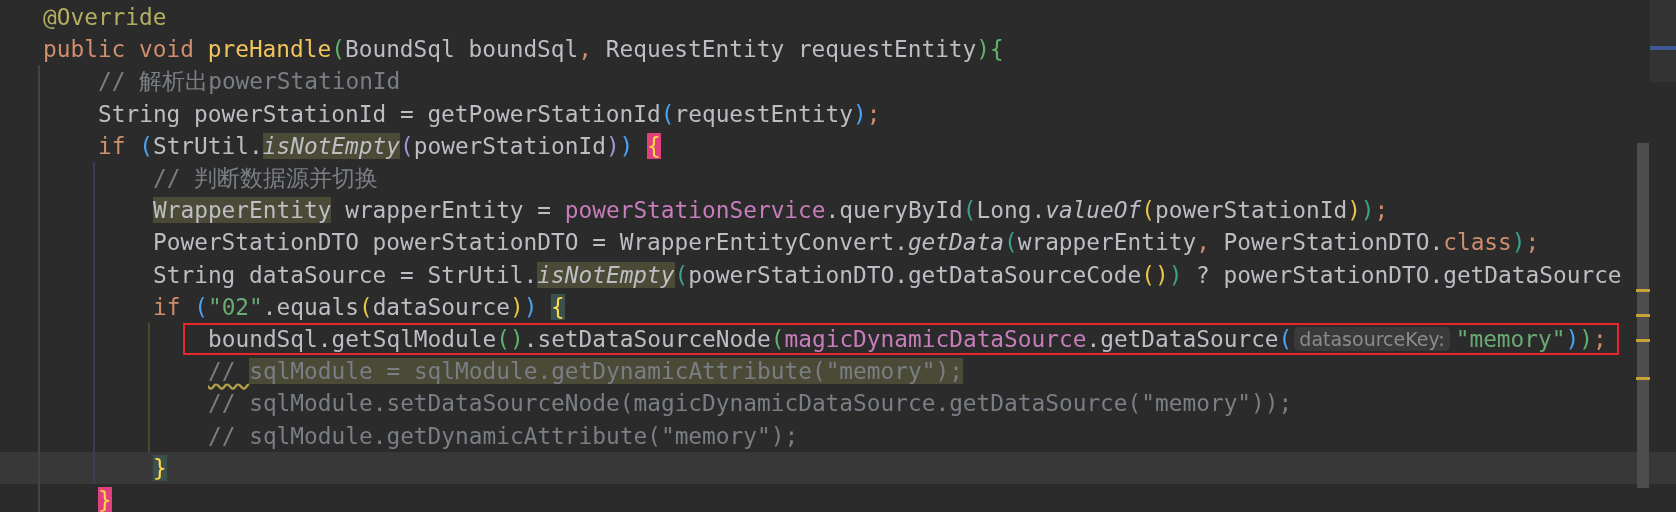 The height and width of the screenshot is (512, 1676). What do you see at coordinates (249, 81) in the screenshot?
I see `code-line: // 解析出powerStationId` at bounding box center [249, 81].